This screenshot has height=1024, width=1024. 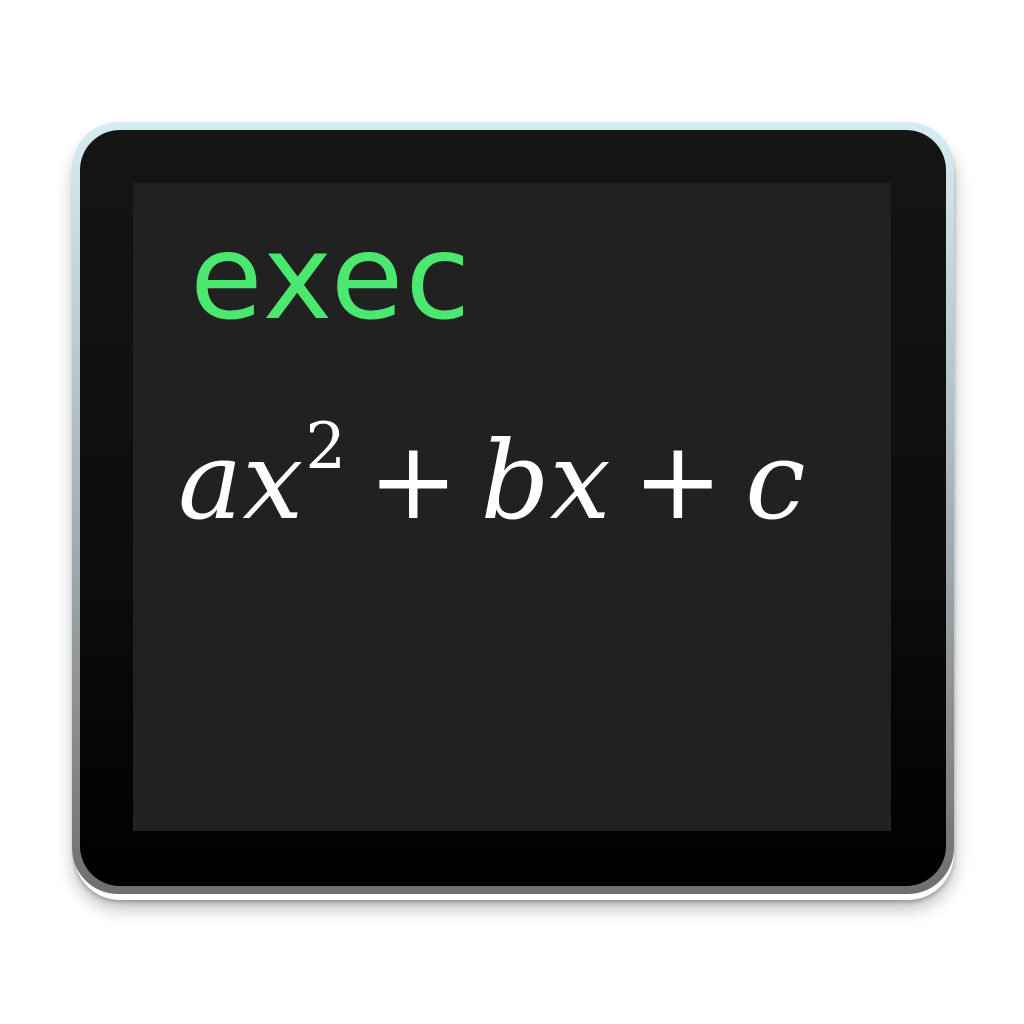 I want to click on formula-plus-2: +, so click(x=678, y=481).